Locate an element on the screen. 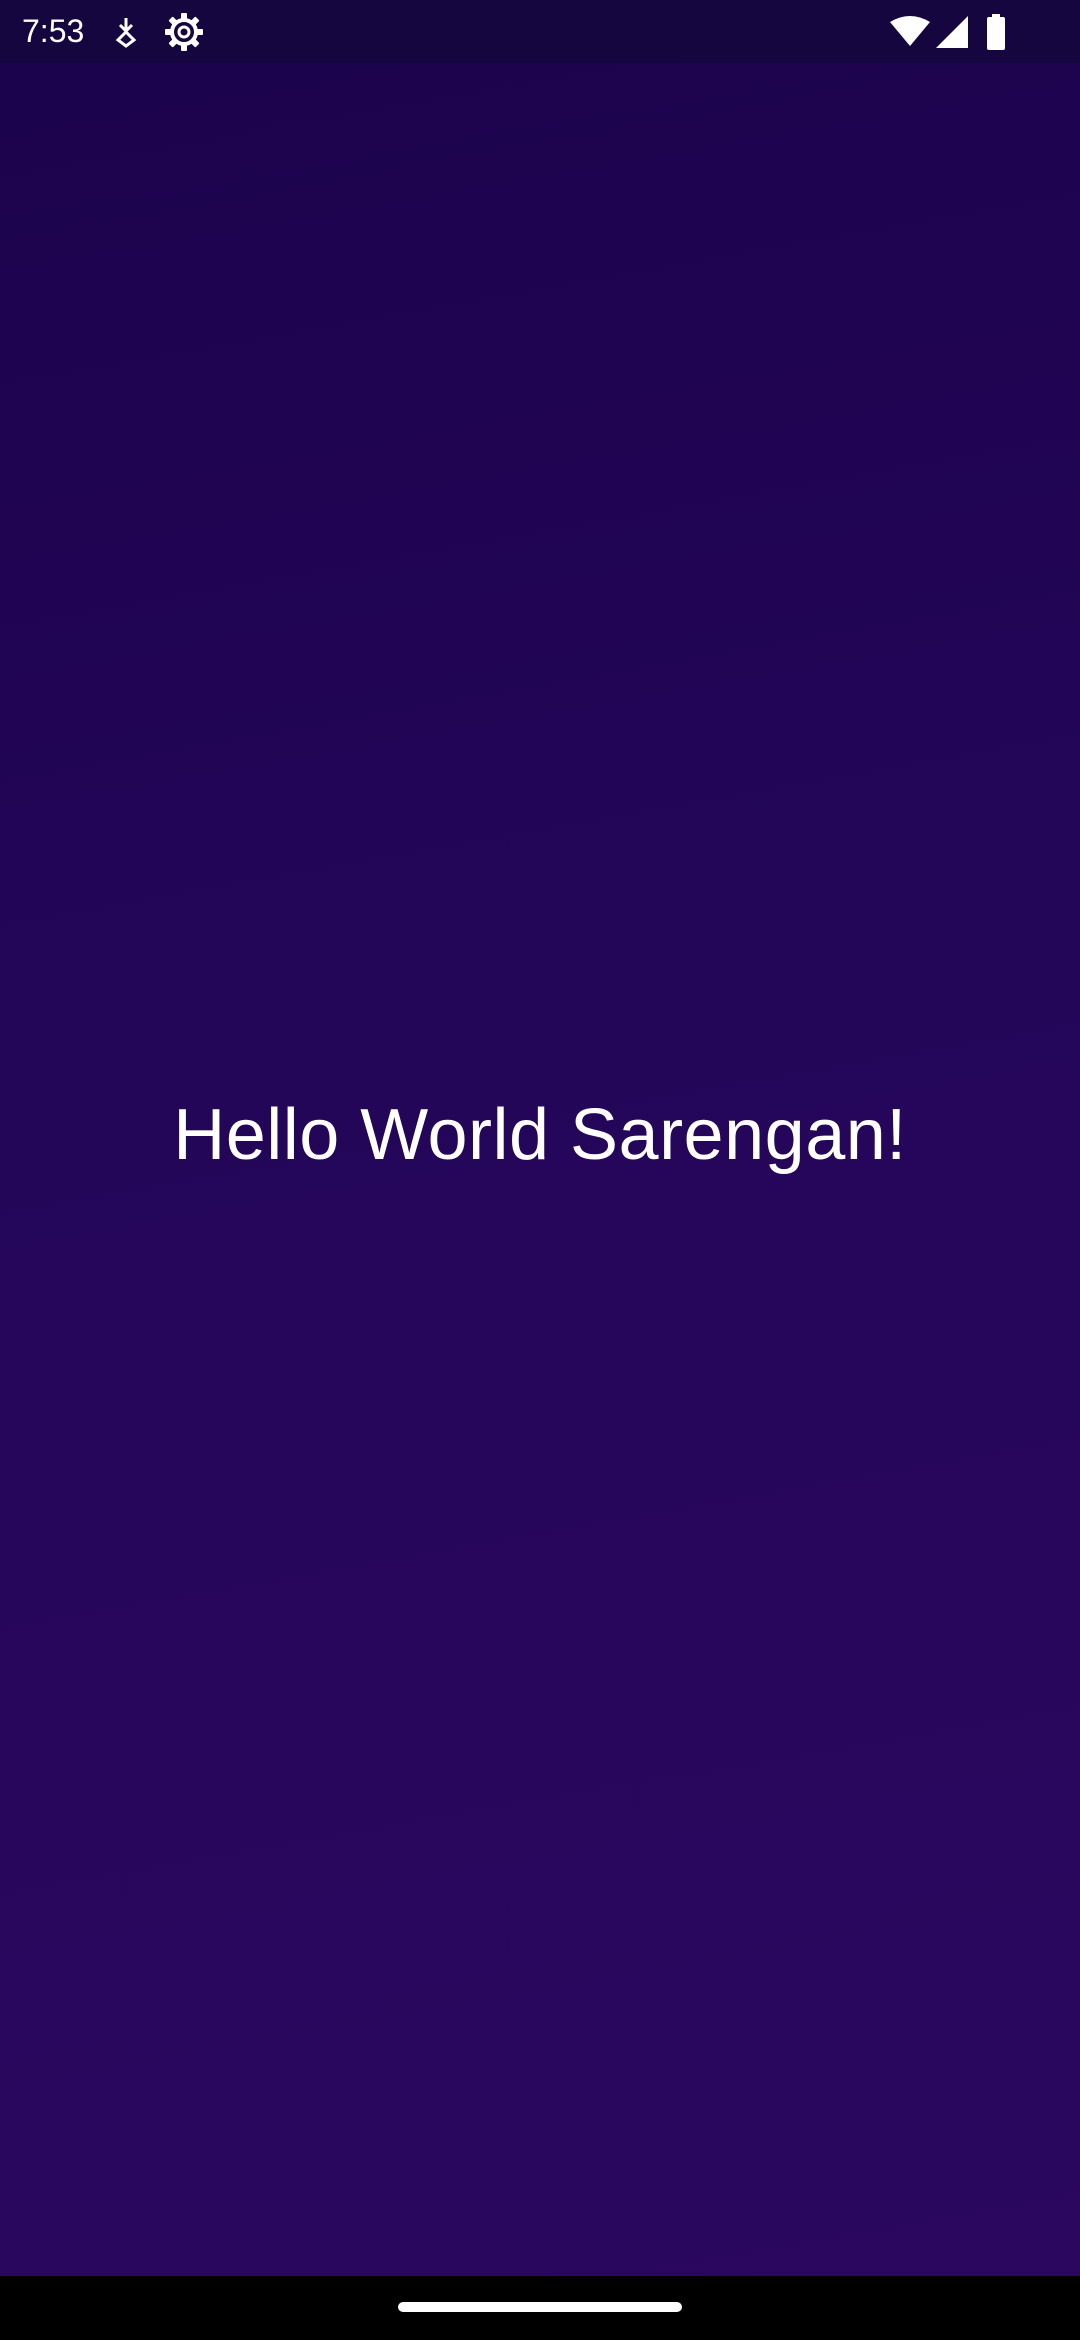 The width and height of the screenshot is (1080, 2340). cellular-signal-icon is located at coordinates (952, 32).